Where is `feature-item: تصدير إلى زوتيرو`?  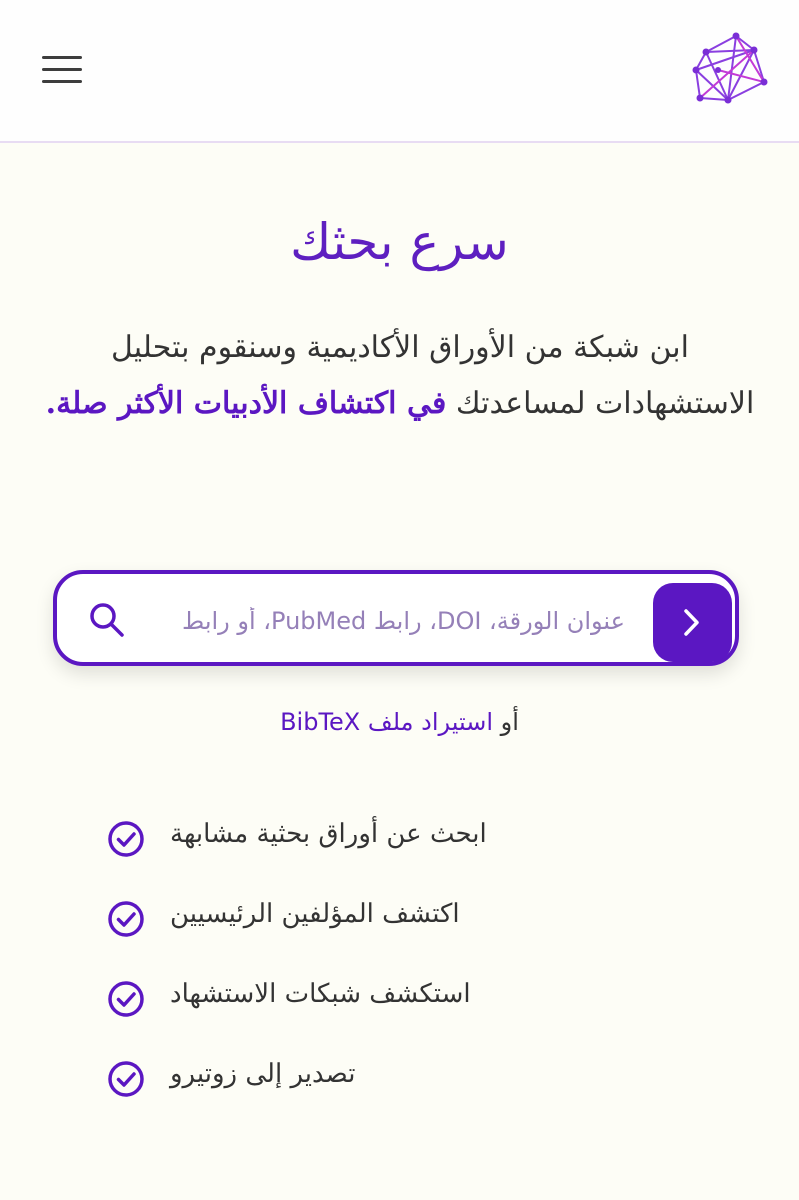 feature-item: تصدير إلى زوتيرو is located at coordinates (331, 1077).